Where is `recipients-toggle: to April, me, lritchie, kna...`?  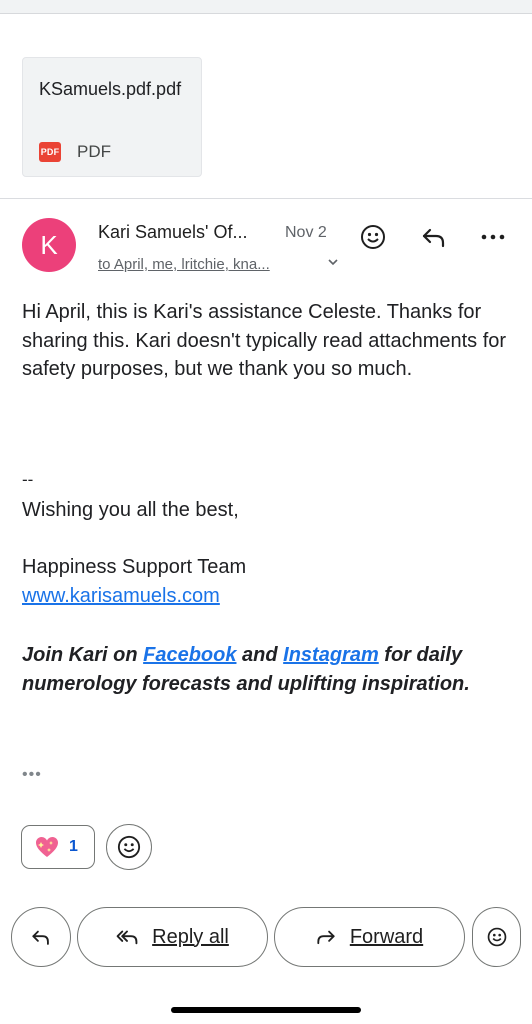
recipients-toggle: to April, me, lritchie, kna... is located at coordinates (184, 264).